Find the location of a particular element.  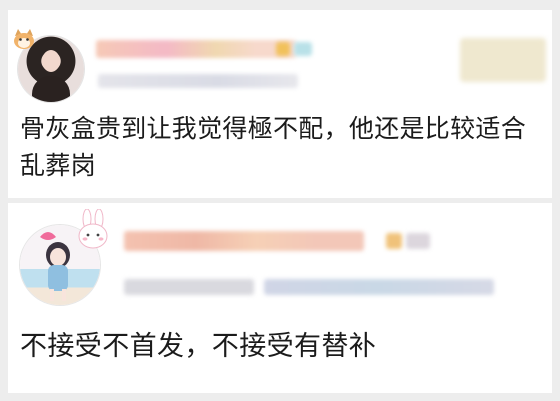

avatar-body is located at coordinates (51, 89).